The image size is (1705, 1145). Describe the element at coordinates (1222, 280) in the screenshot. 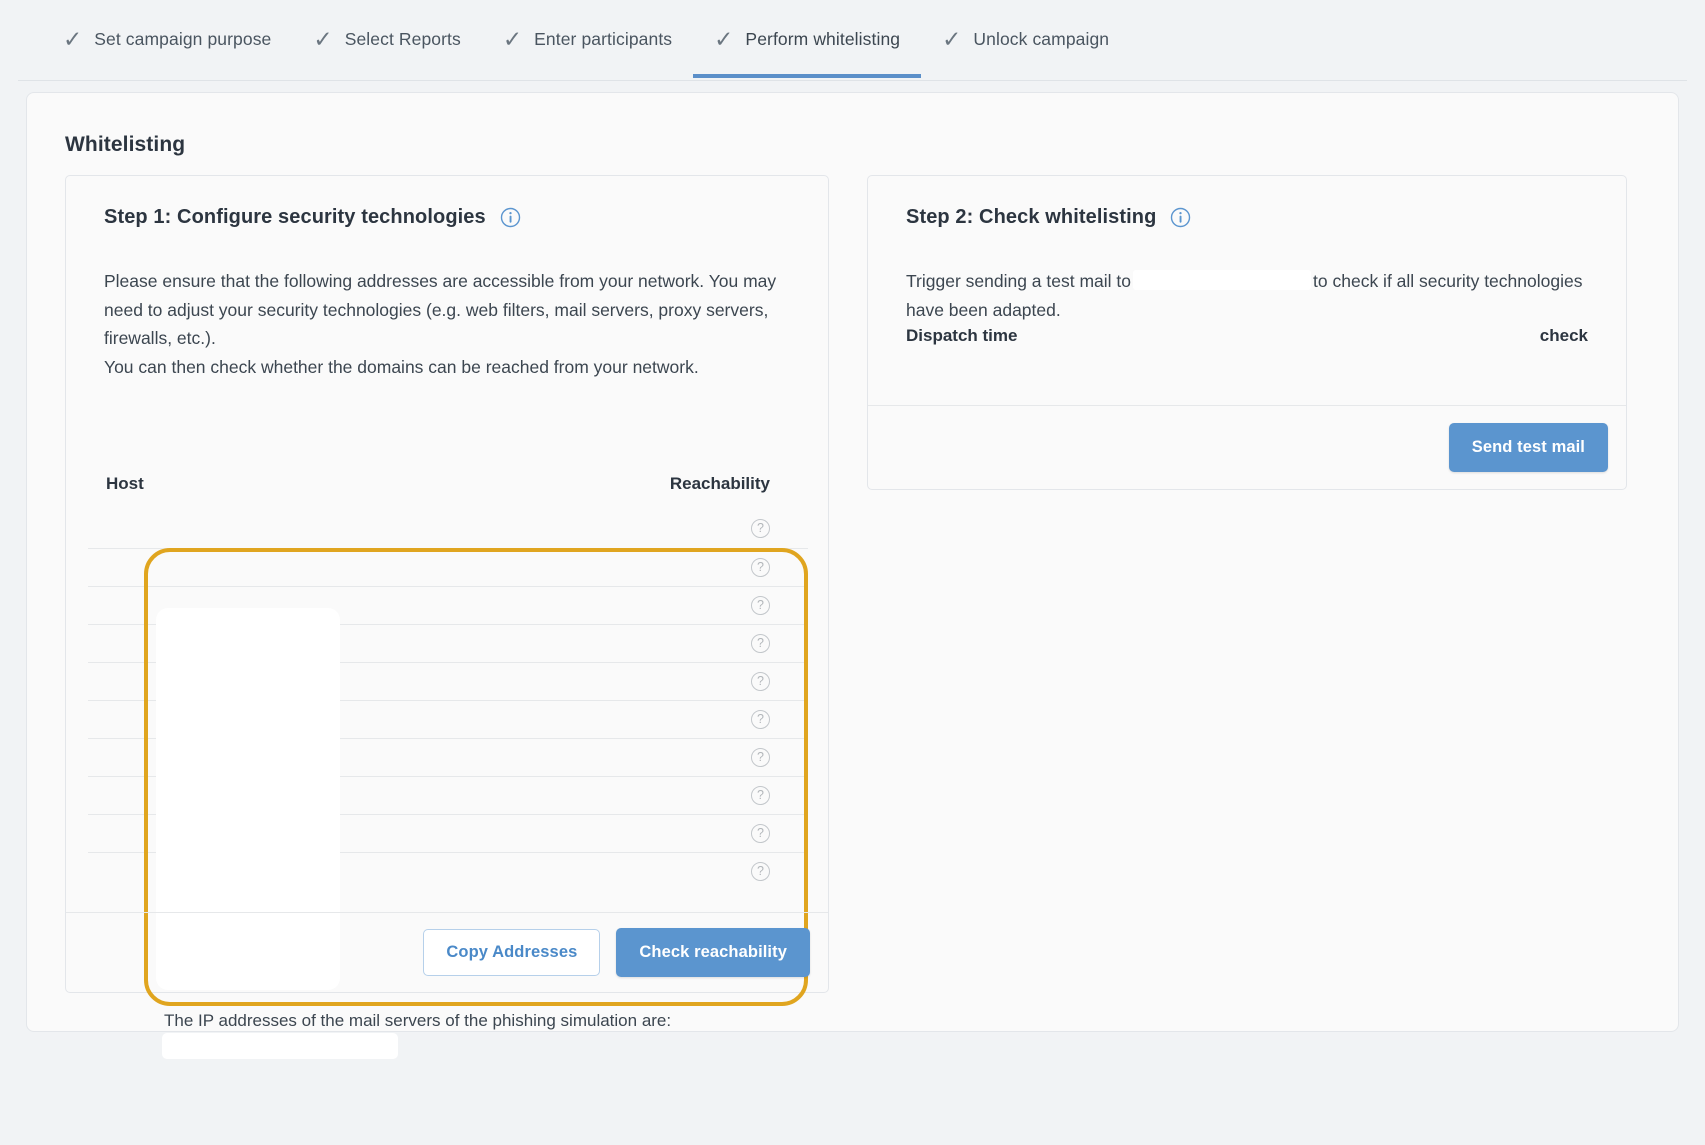

I see `recipient-redaction` at that location.